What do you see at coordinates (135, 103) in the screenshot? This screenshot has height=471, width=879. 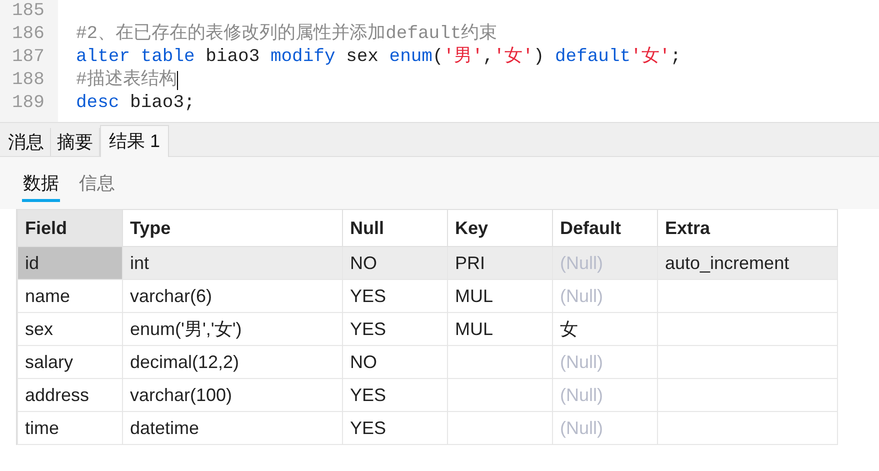 I see `code-line: desc biao3;` at bounding box center [135, 103].